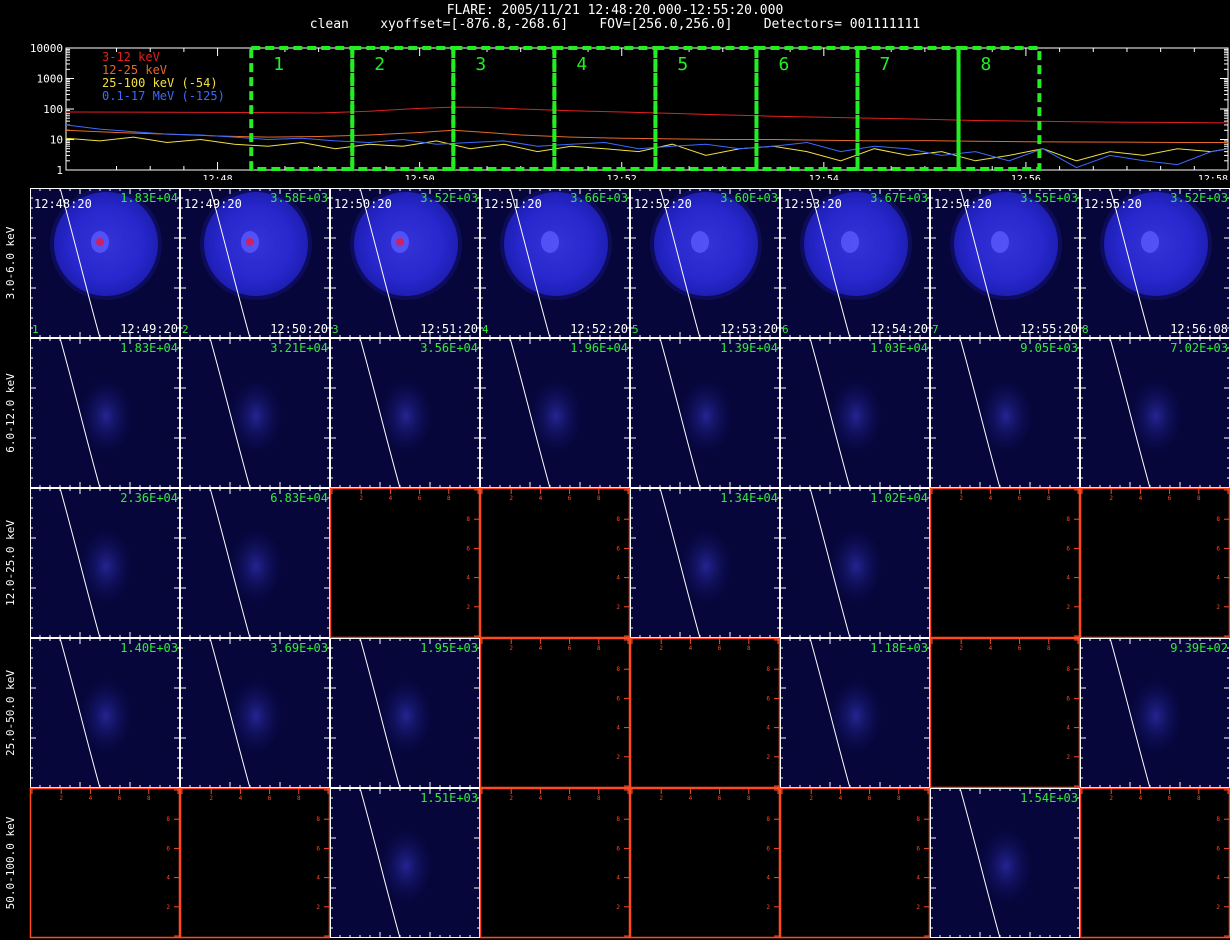 This screenshot has height=940, width=1230. I want to click on row-label: 25.0-50.0 keV, so click(10, 713).